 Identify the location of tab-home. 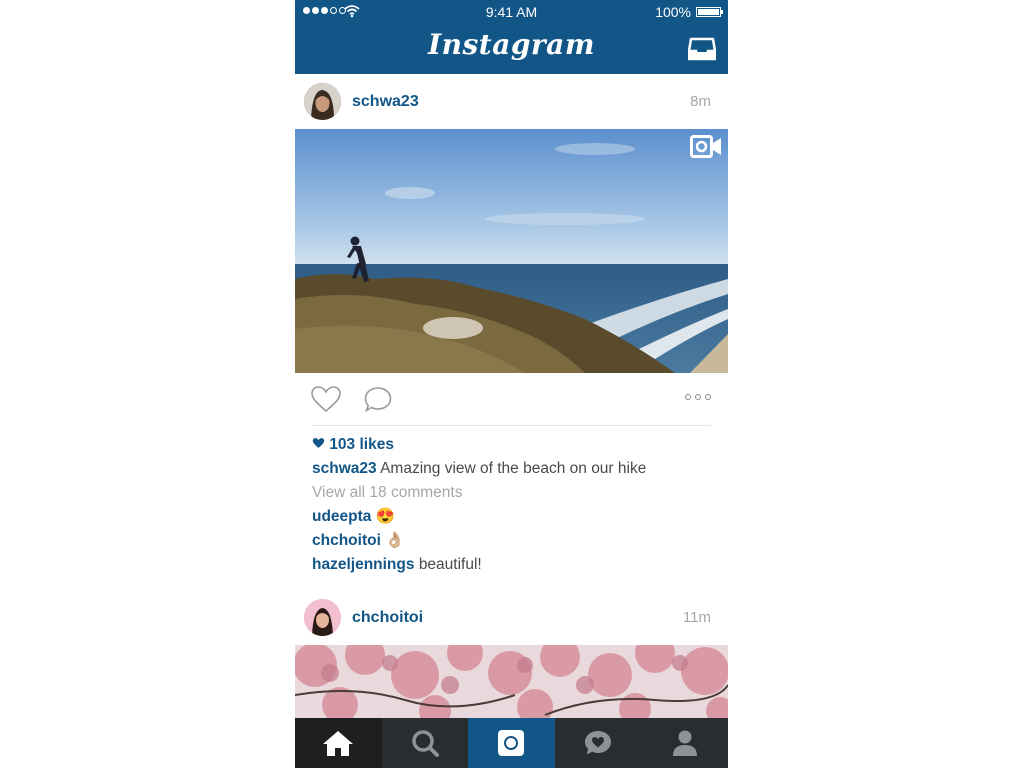
(338, 743).